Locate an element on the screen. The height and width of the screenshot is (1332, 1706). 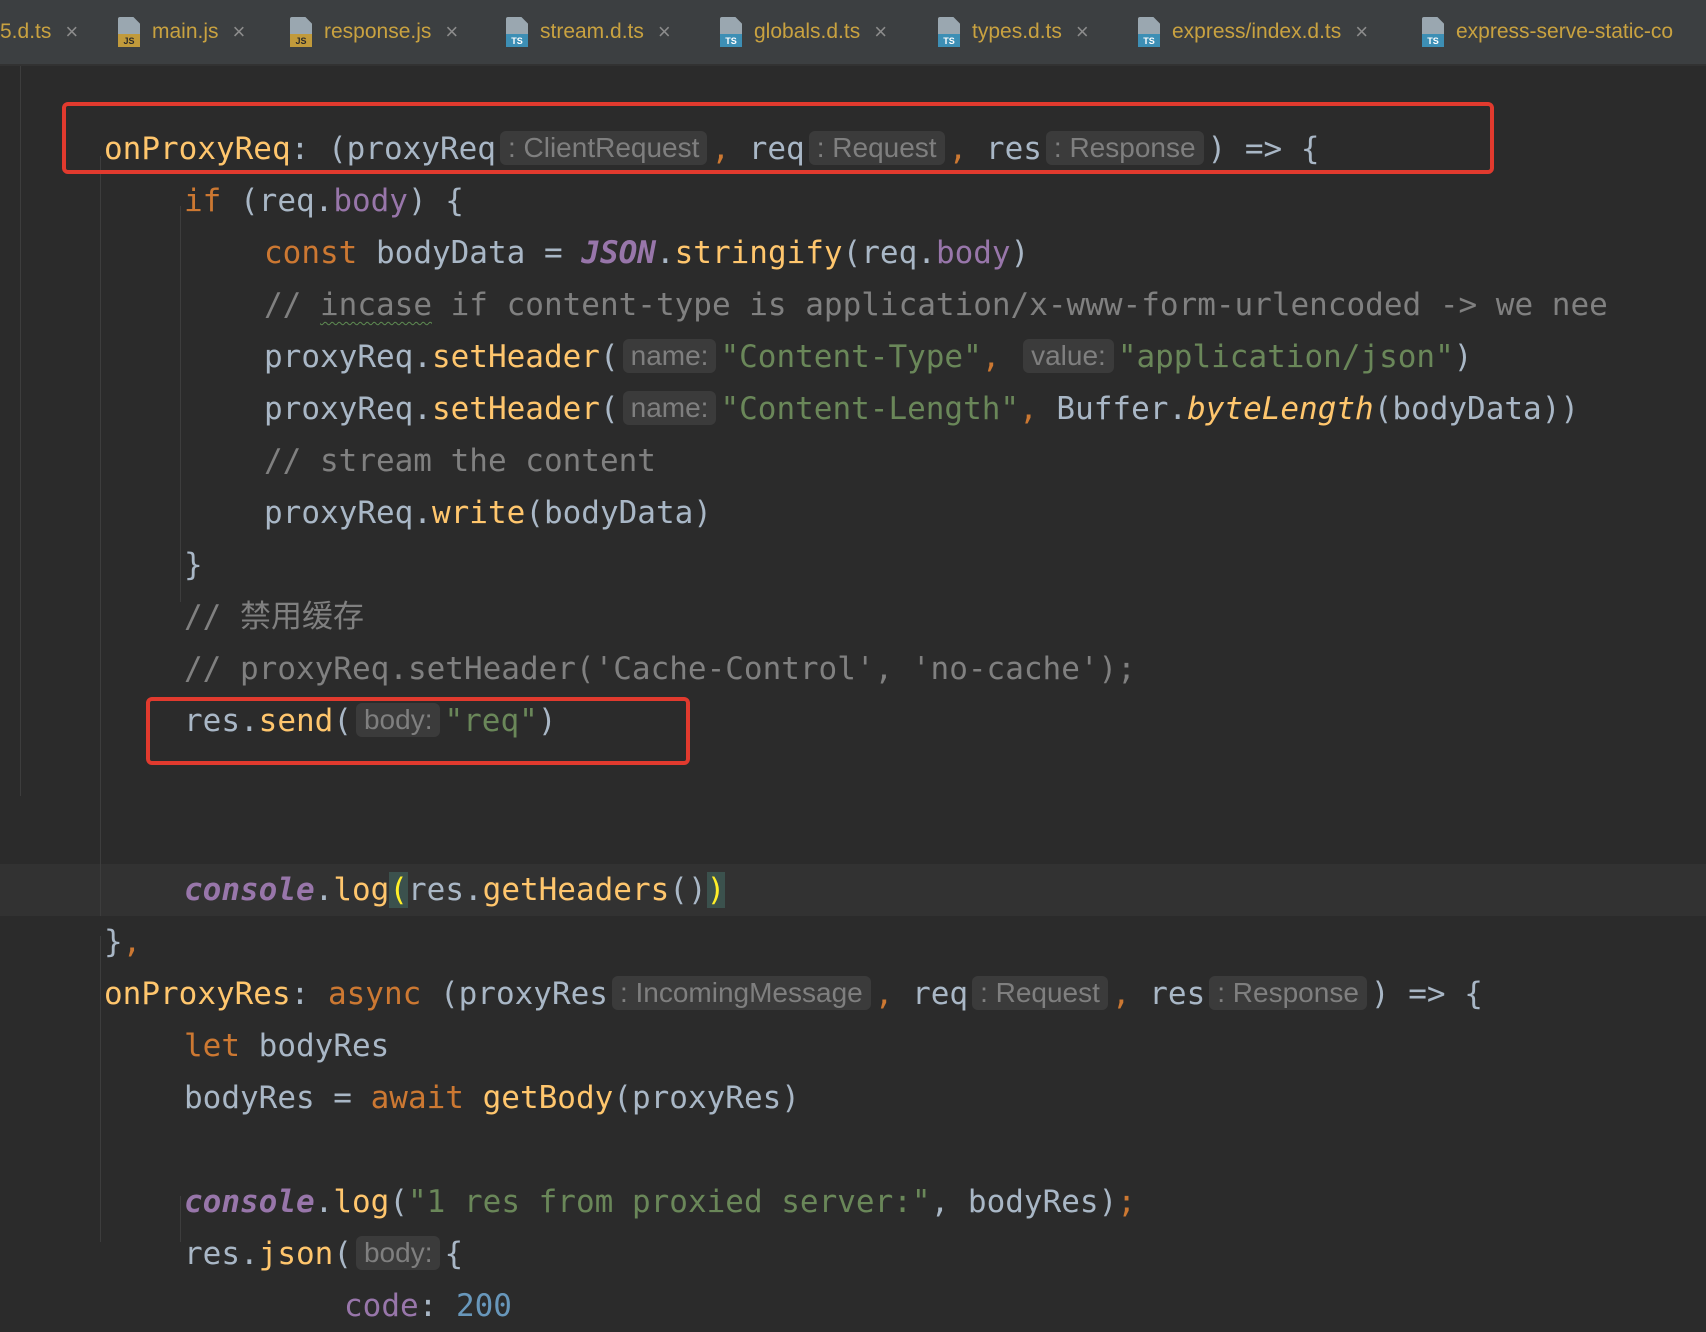
code-line: } is located at coordinates (193, 565).